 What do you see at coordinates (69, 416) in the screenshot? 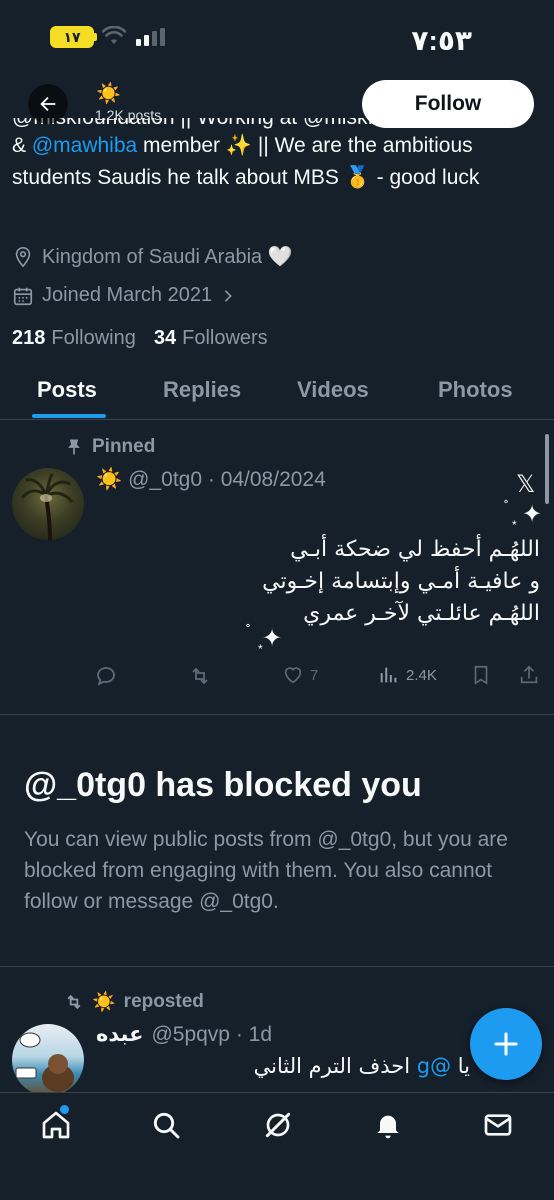
I see `active-tab-indicator` at bounding box center [69, 416].